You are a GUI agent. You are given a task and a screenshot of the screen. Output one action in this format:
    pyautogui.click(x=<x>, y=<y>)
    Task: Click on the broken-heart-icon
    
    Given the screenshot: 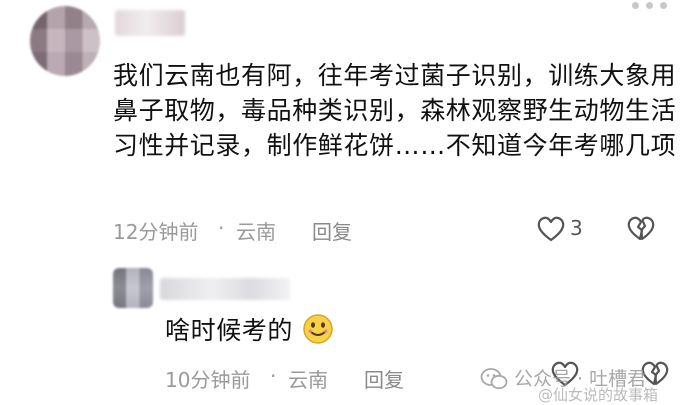 What is the action you would take?
    pyautogui.click(x=641, y=229)
    